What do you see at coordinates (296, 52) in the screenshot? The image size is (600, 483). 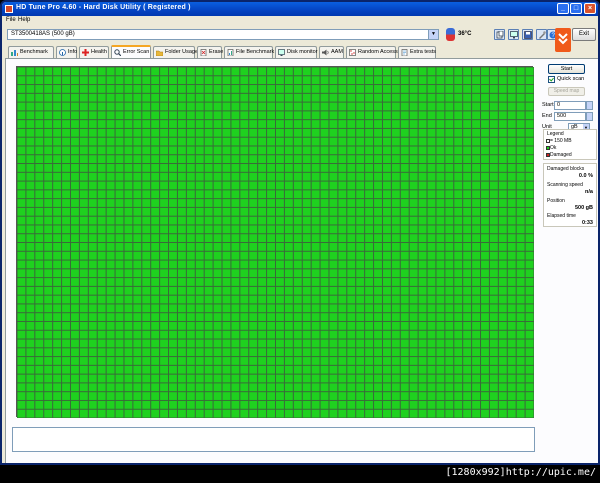 I see `tab-disk-monitor: Disk monitor` at bounding box center [296, 52].